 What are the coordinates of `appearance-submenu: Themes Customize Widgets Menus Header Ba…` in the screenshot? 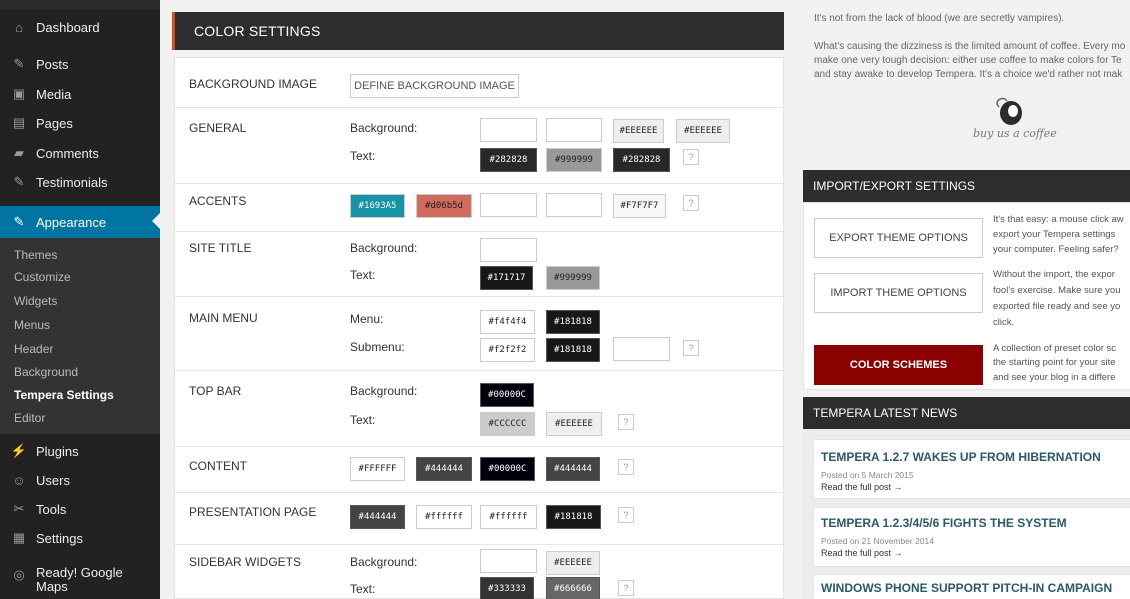 It's located at (80, 336).